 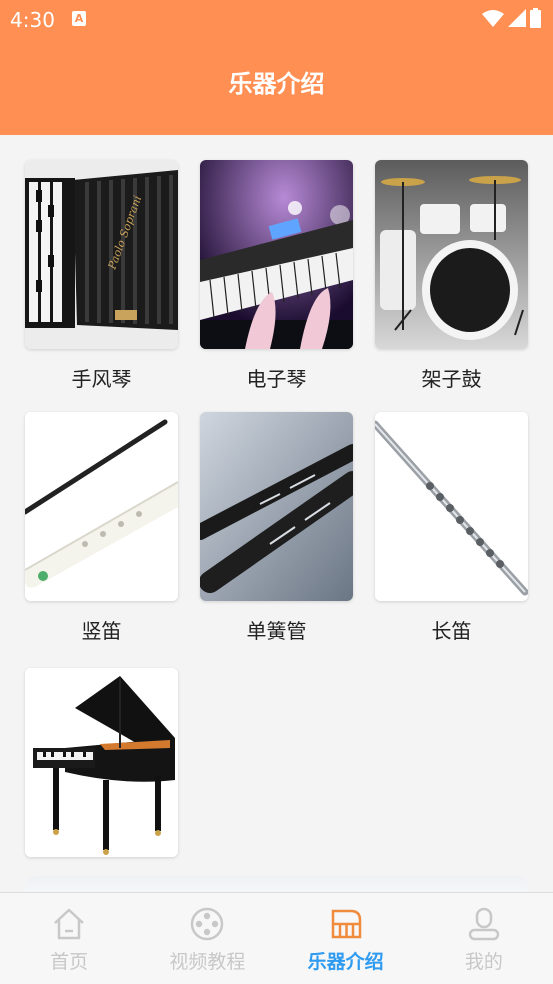 I want to click on instrument-card-recorder: 竖笛, so click(x=101, y=528).